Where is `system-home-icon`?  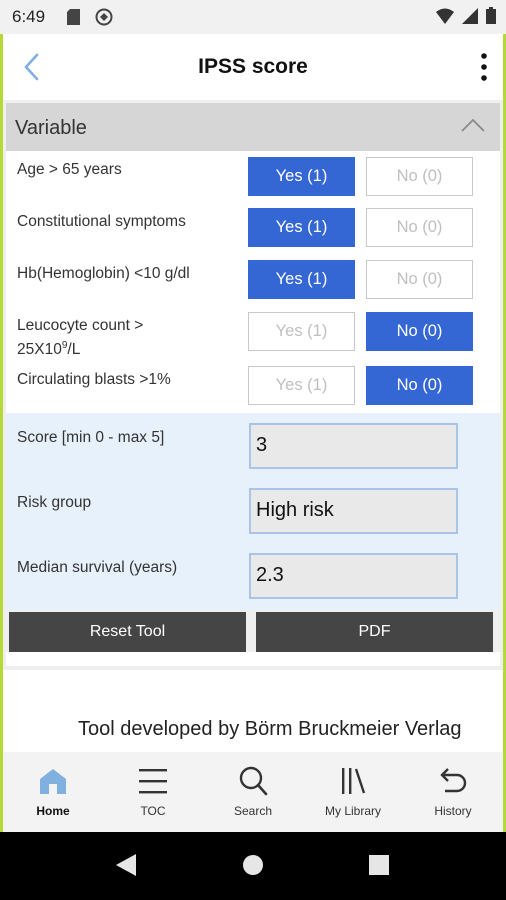
system-home-icon is located at coordinates (253, 865).